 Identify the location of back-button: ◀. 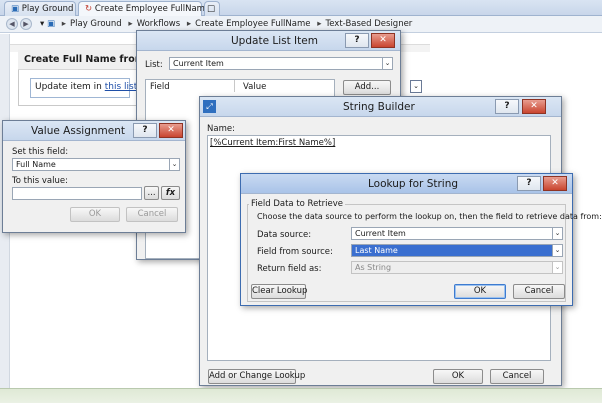
(12, 24).